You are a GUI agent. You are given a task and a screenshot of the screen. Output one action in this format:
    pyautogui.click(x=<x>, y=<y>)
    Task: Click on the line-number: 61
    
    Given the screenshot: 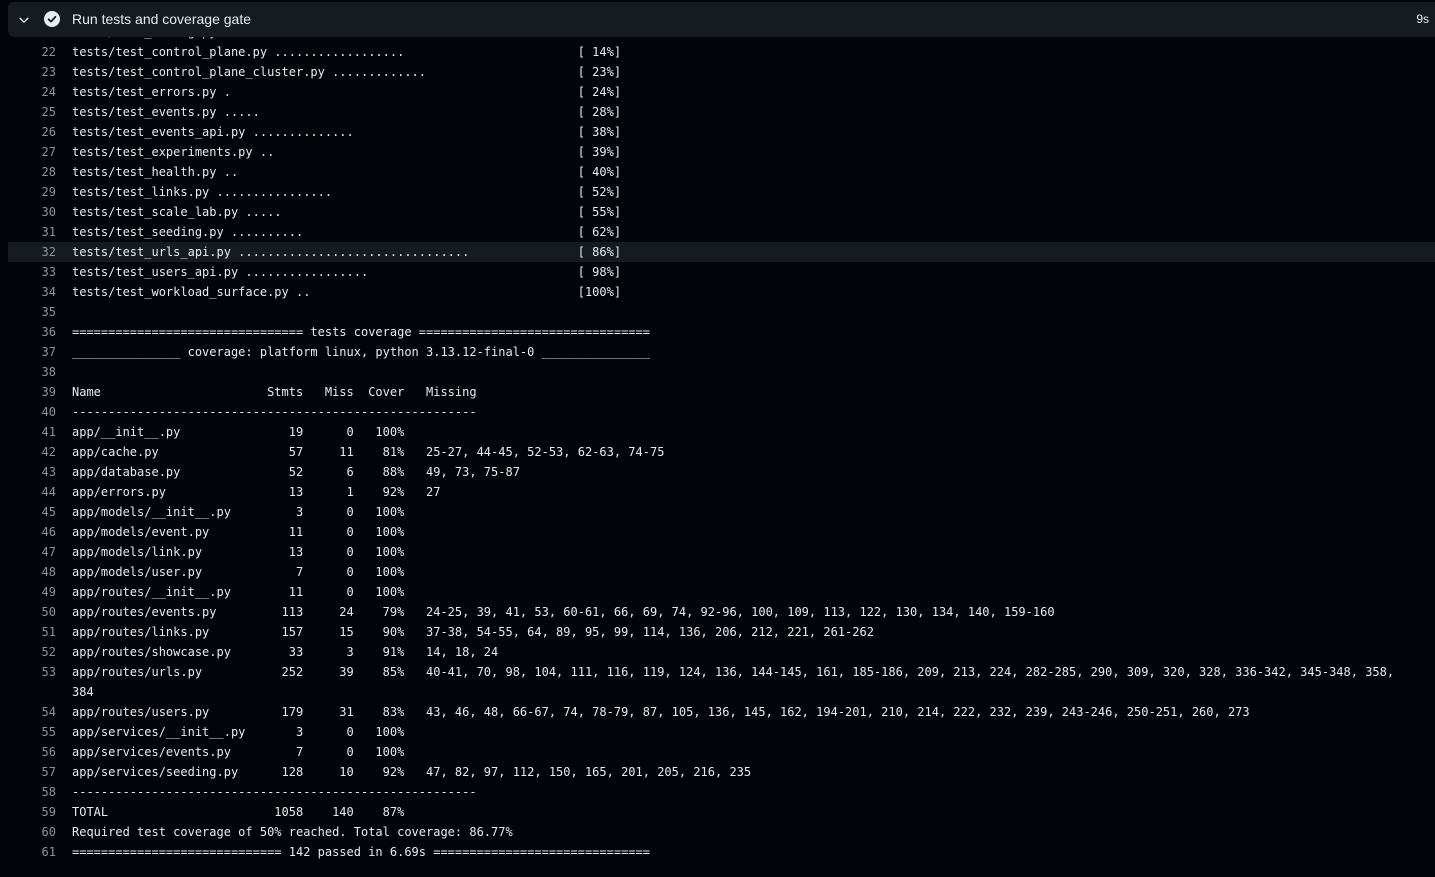 What is the action you would take?
    pyautogui.click(x=32, y=852)
    